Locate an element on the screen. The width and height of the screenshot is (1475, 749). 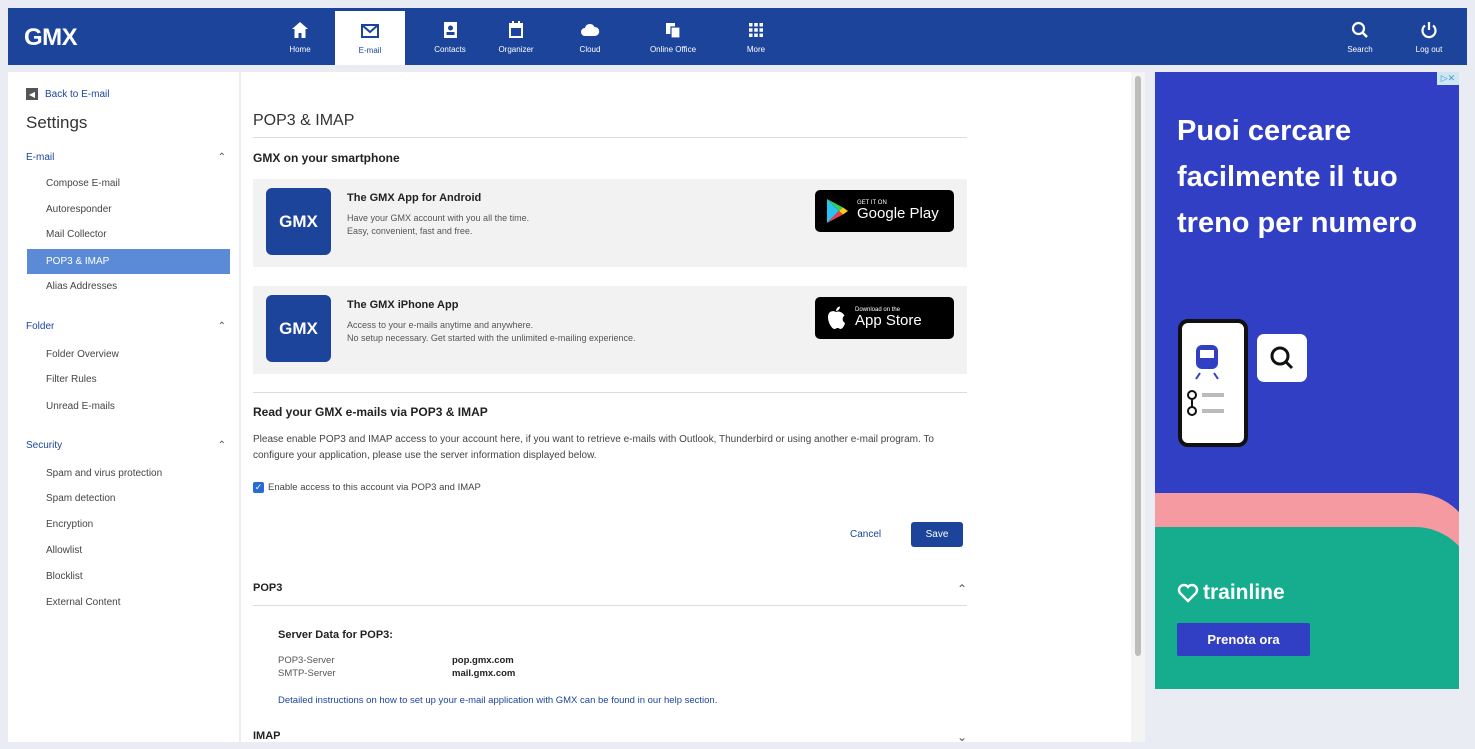
main-scrollbar is located at coordinates (1138, 407).